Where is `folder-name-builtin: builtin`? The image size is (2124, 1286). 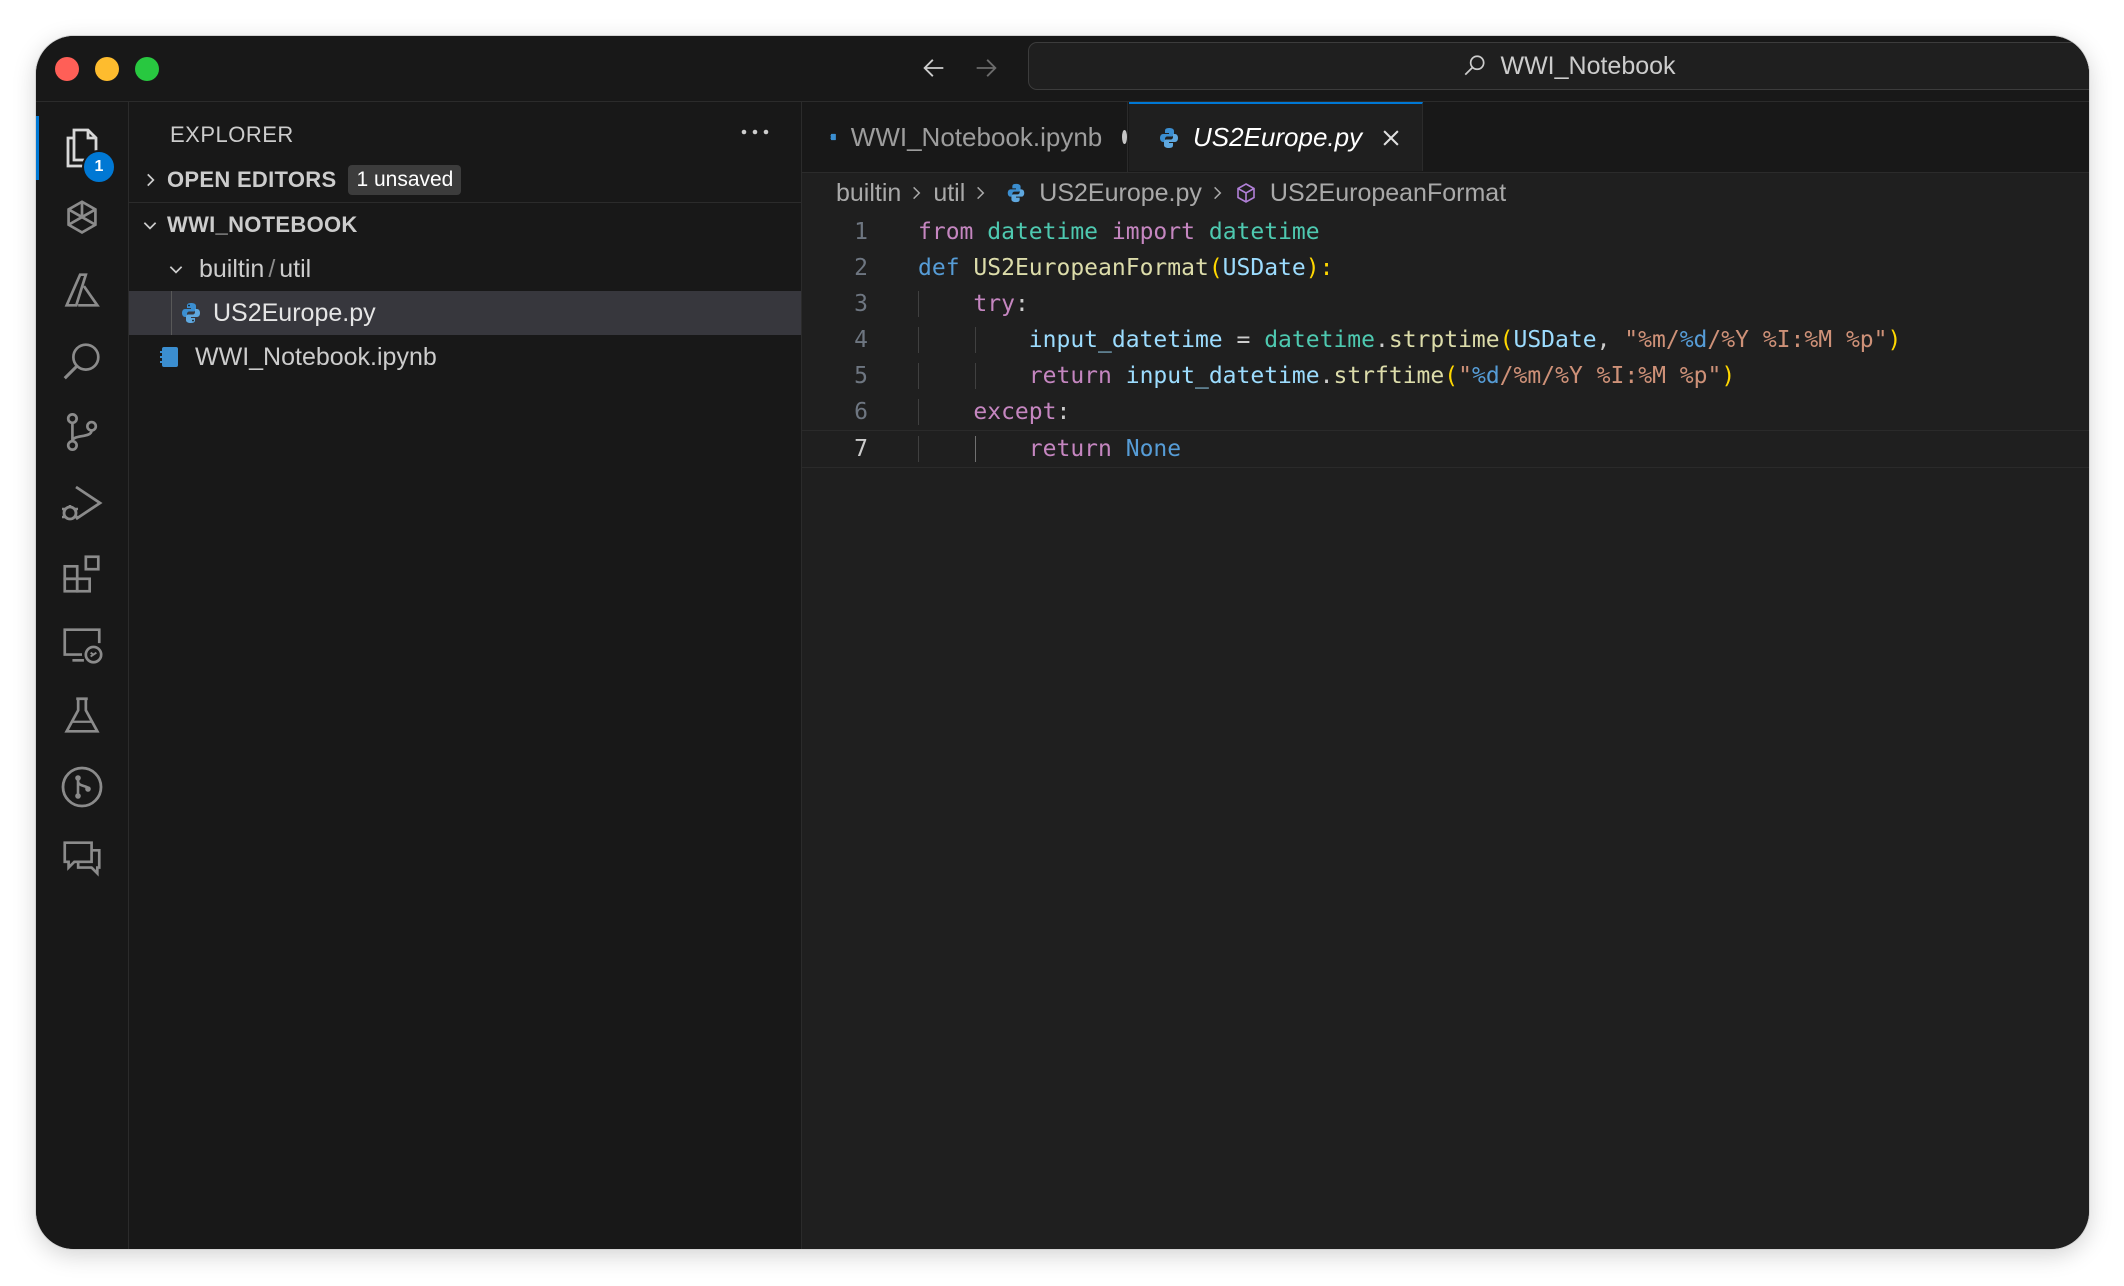 folder-name-builtin: builtin is located at coordinates (232, 268).